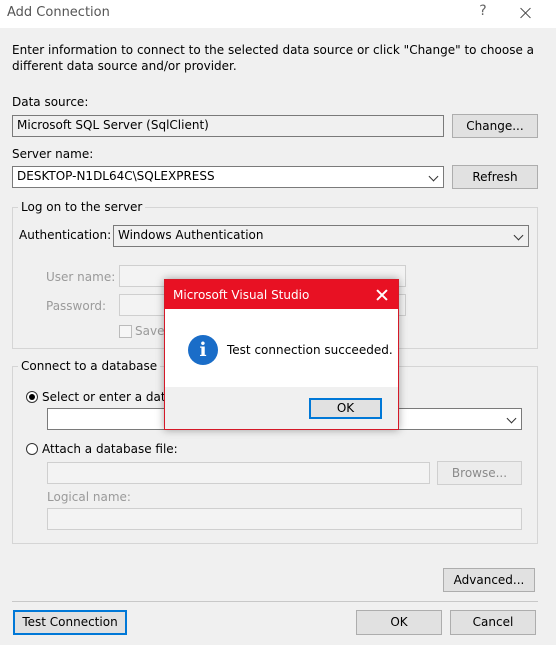 The image size is (556, 645). What do you see at coordinates (76, 306) in the screenshot?
I see `password-label: Password:` at bounding box center [76, 306].